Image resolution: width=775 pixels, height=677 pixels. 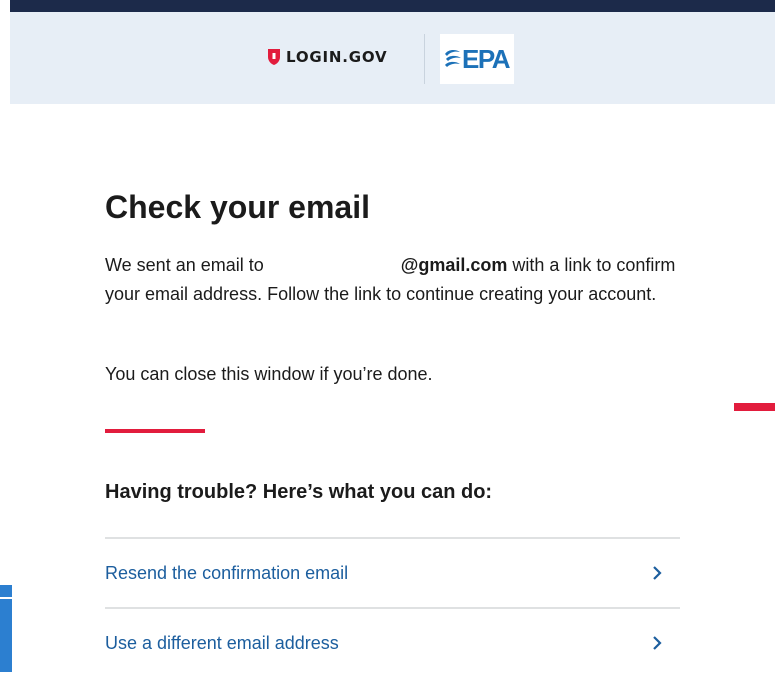 What do you see at coordinates (274, 57) in the screenshot?
I see `shield-icon` at bounding box center [274, 57].